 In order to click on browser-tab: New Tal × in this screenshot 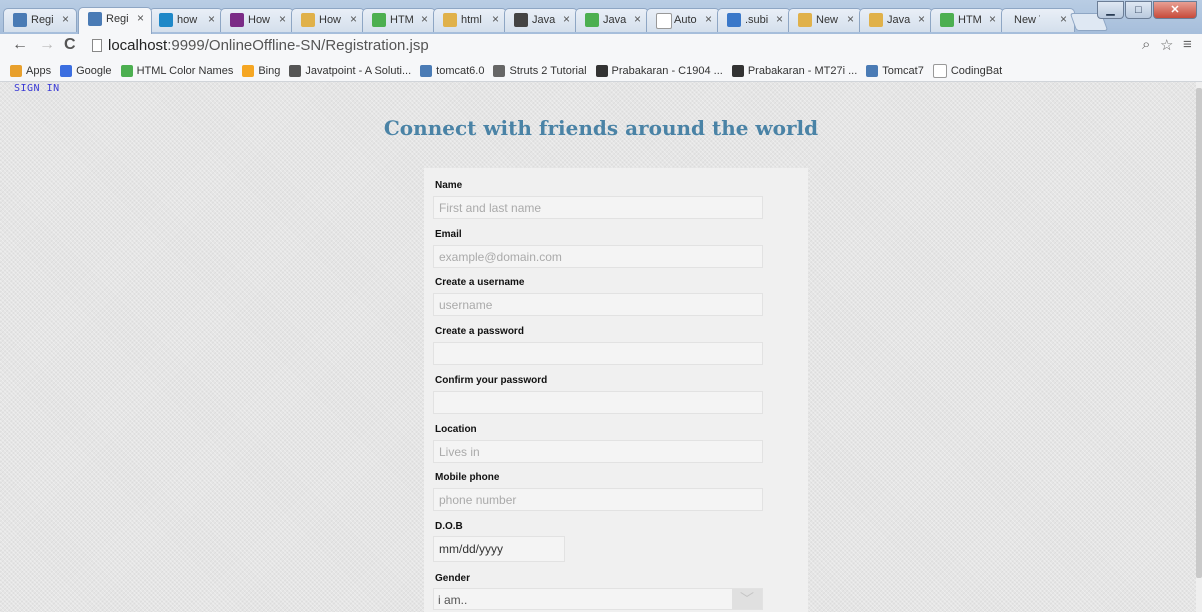, I will do `click(1038, 20)`.